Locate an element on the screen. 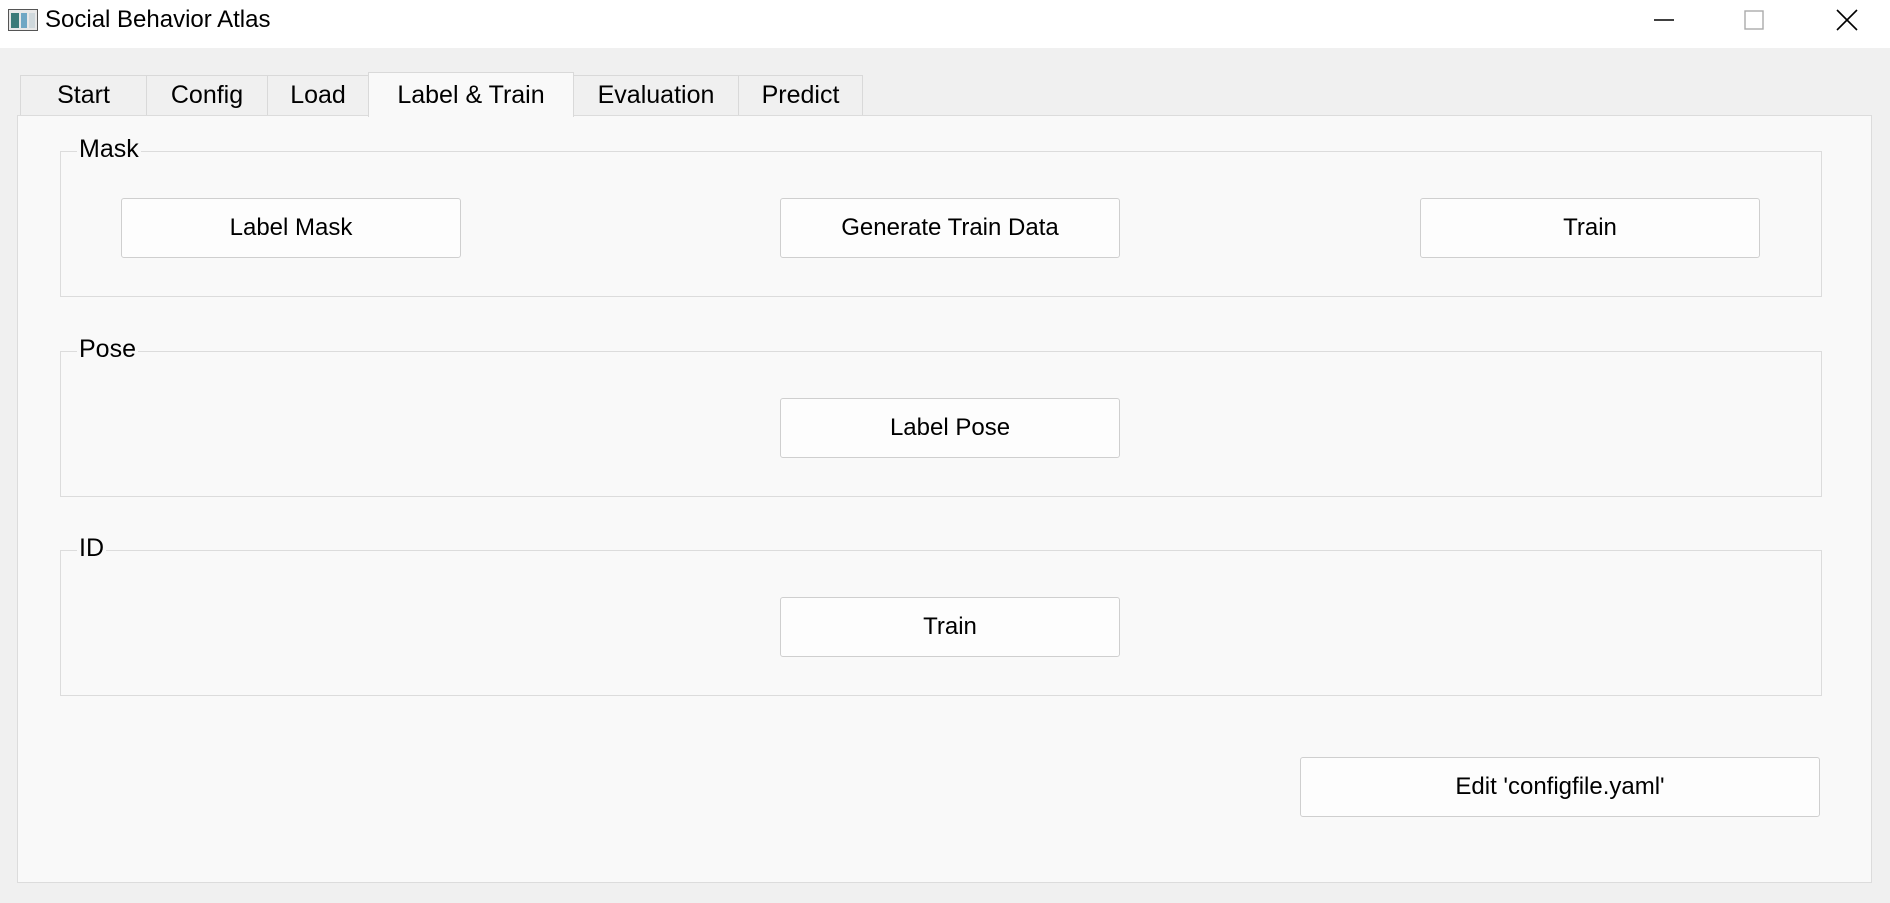 The height and width of the screenshot is (903, 1890). mask-train-button: Train is located at coordinates (1590, 228).